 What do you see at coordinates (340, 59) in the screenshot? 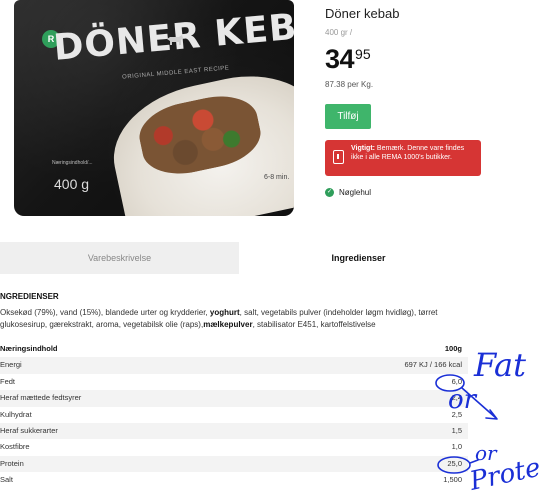
I see `price-main: 34` at bounding box center [340, 59].